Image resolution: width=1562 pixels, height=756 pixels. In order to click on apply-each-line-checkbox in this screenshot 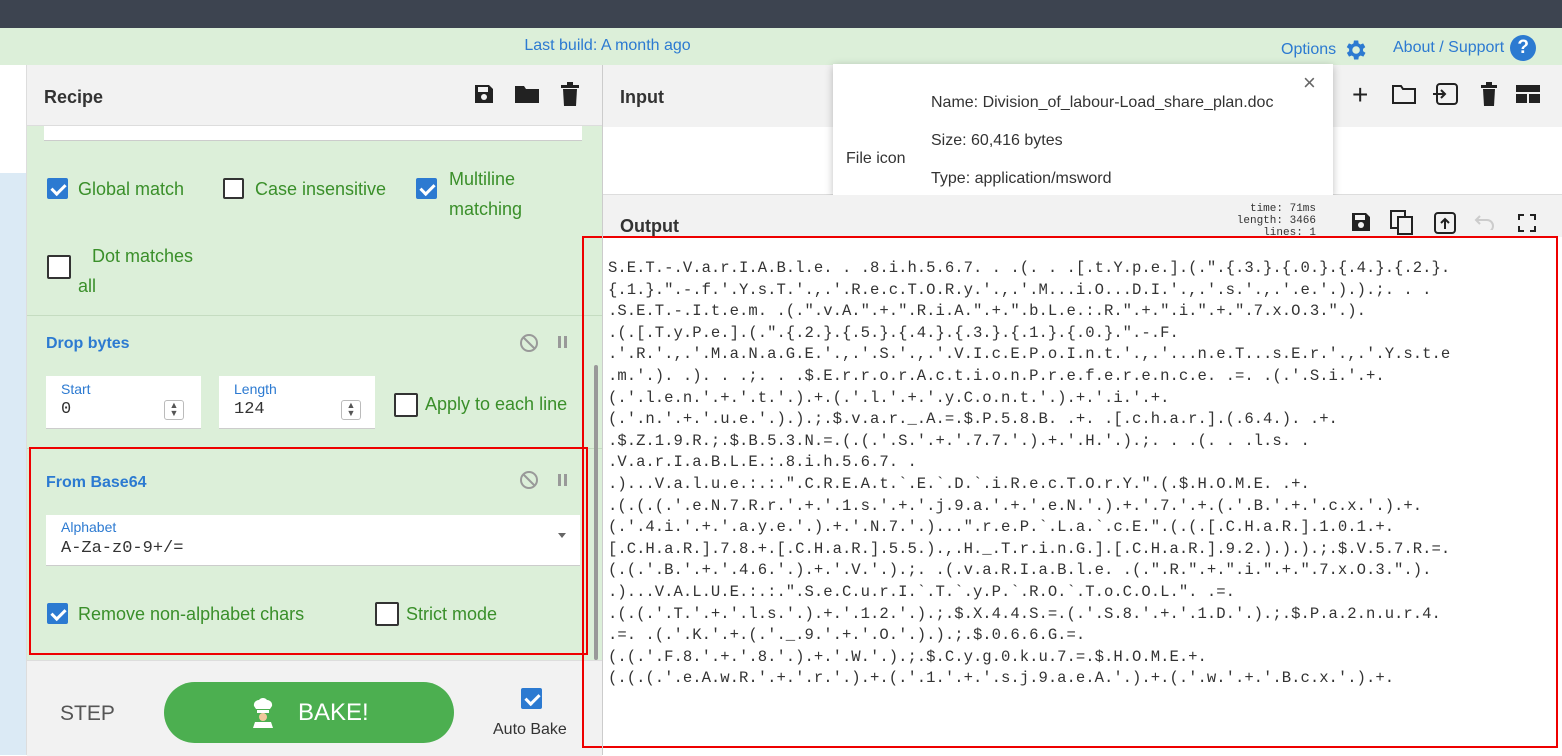, I will do `click(406, 405)`.